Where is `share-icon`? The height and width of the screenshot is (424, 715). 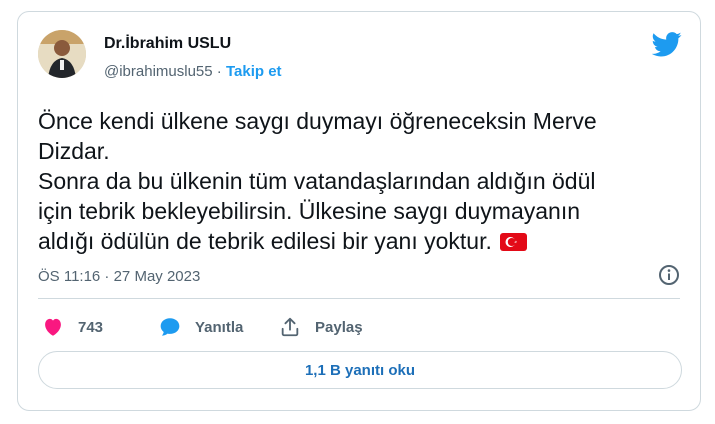 share-icon is located at coordinates (290, 327).